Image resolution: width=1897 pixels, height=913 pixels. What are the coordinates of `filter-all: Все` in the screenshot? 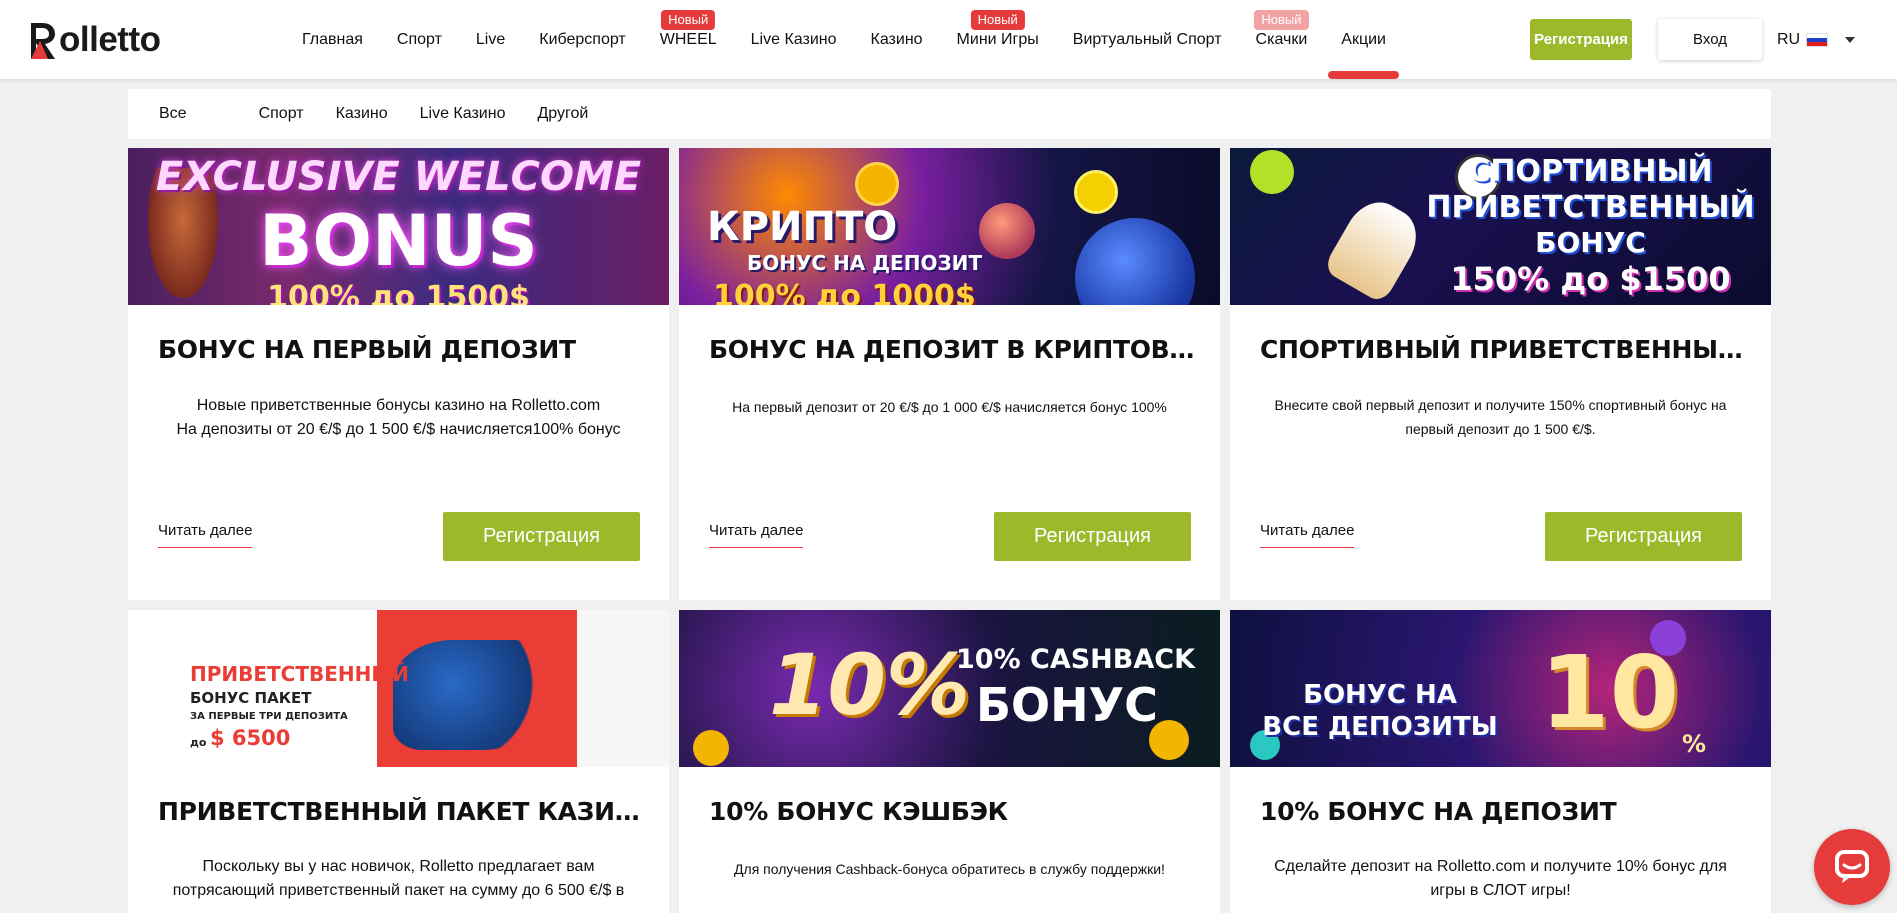 It's located at (173, 114).